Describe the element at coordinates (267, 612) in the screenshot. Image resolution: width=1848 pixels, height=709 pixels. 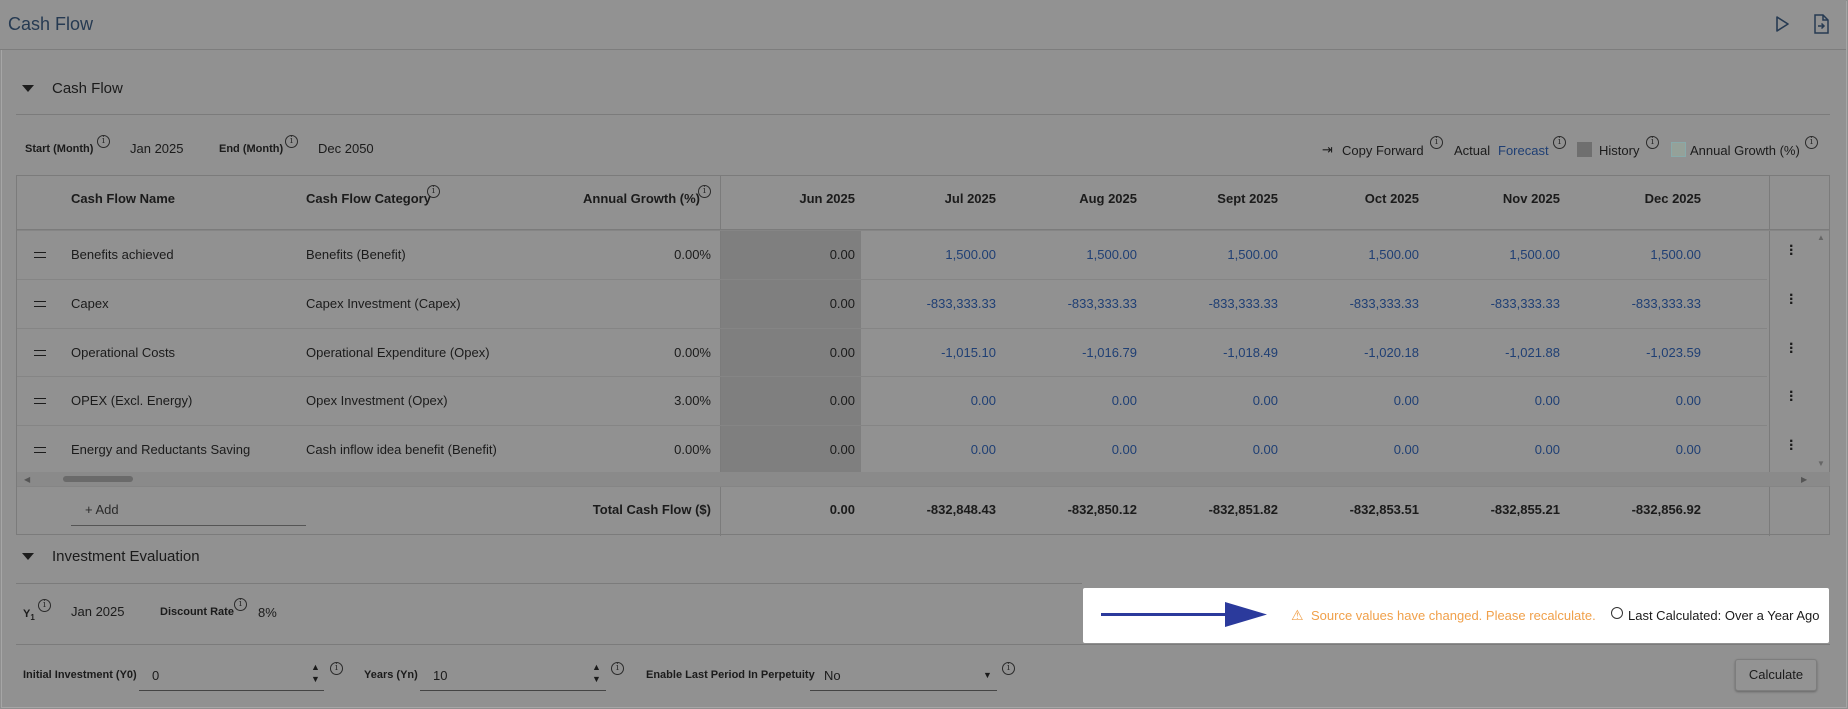
I see `discount-rate-value: 8%` at that location.